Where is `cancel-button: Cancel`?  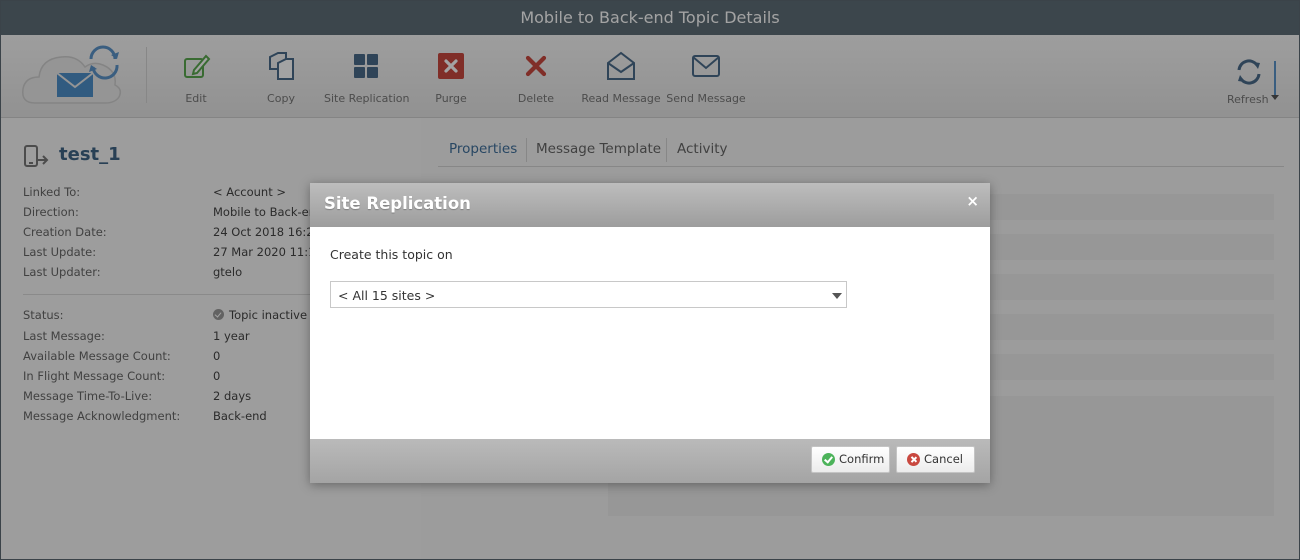
cancel-button: Cancel is located at coordinates (935, 459).